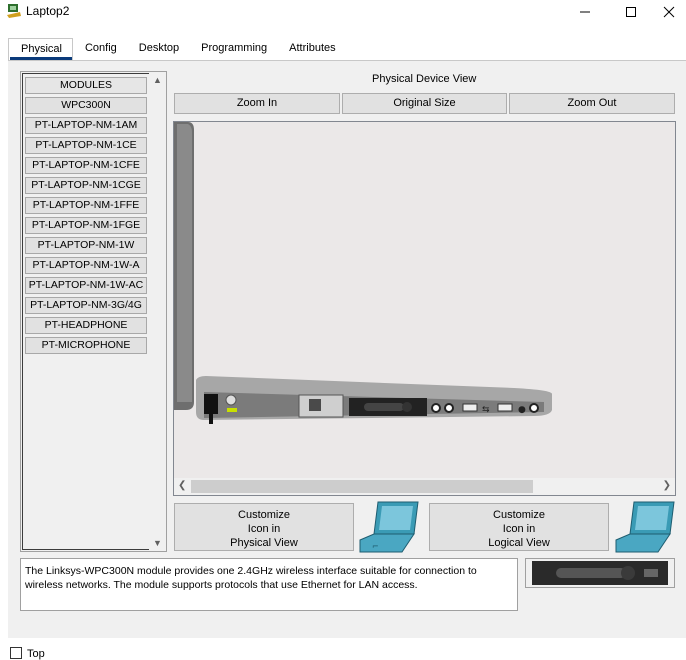  I want to click on customize-physical-icon-button: Customize Icon in Physical View, so click(264, 527).